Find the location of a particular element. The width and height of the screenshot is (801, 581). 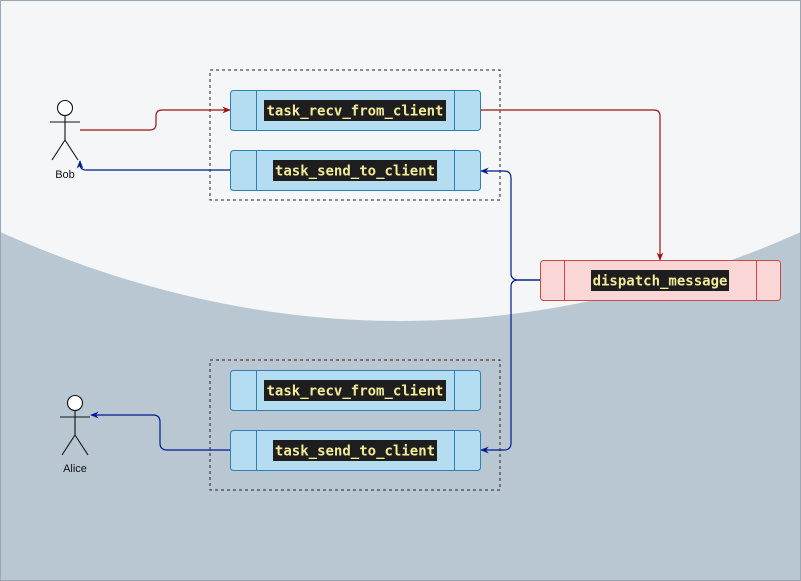

process-bob-recv-label: task_recv_from_client is located at coordinates (354, 112).